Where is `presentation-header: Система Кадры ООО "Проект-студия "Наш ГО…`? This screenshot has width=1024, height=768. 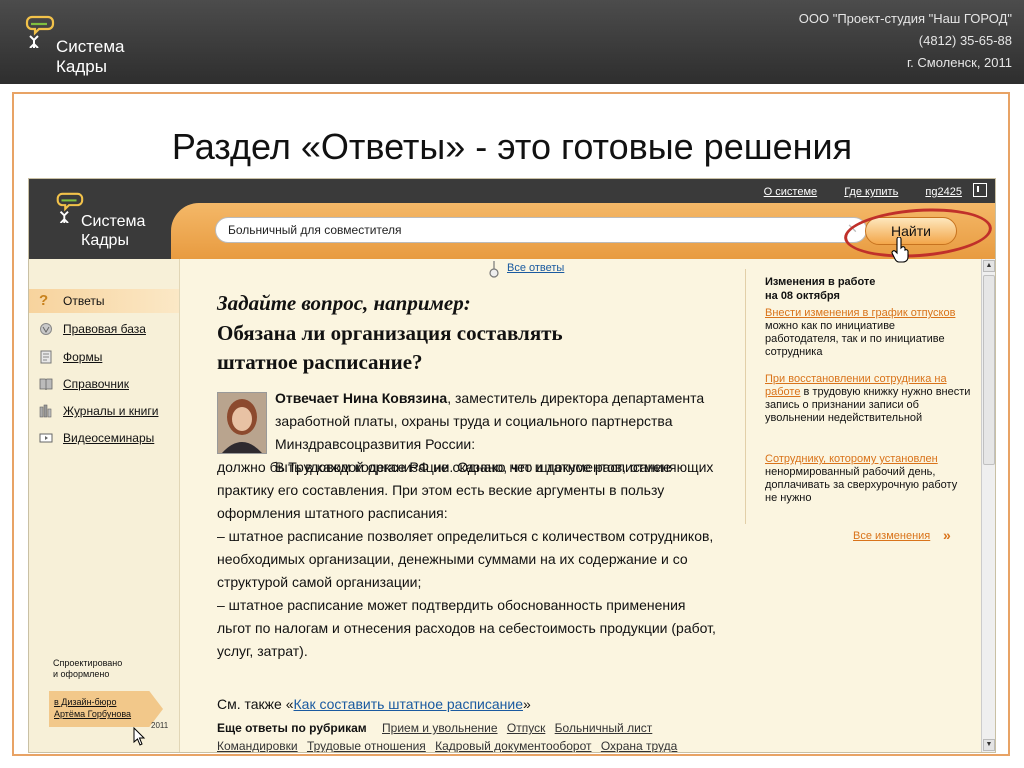 presentation-header: Система Кадры ООО "Проект-студия "Наш ГО… is located at coordinates (512, 42).